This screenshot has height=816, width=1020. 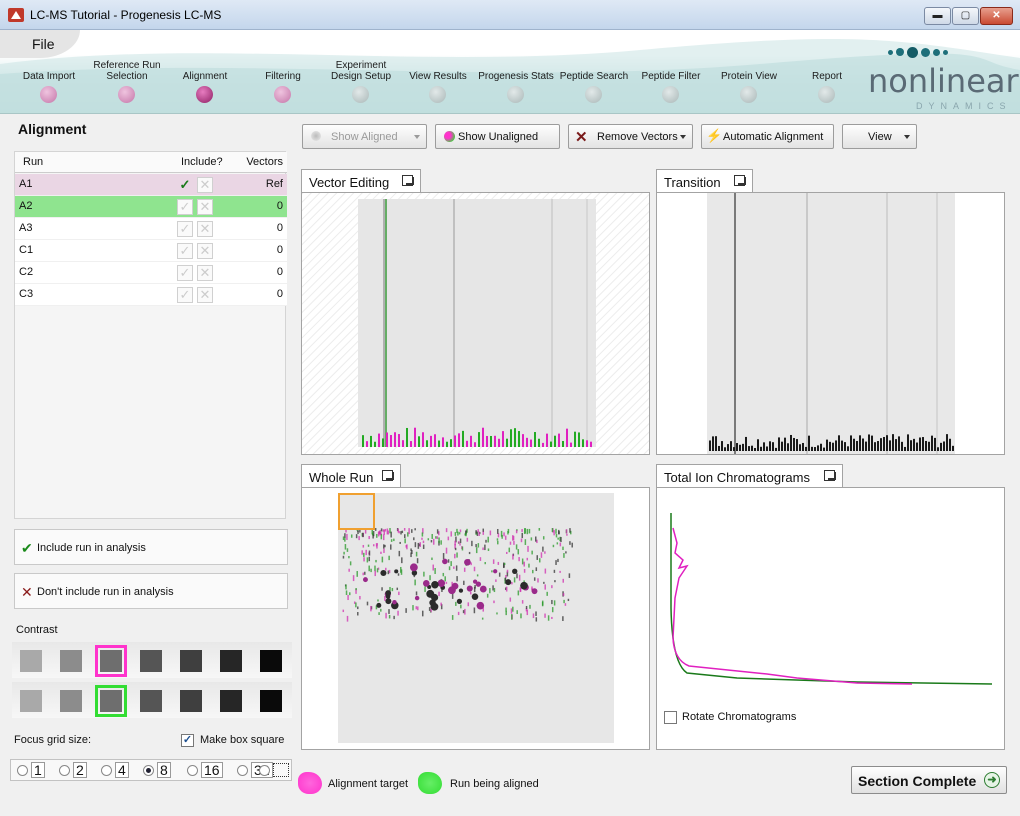 What do you see at coordinates (151, 547) in the screenshot?
I see `include-run-button: ✔ Include run in analysis` at bounding box center [151, 547].